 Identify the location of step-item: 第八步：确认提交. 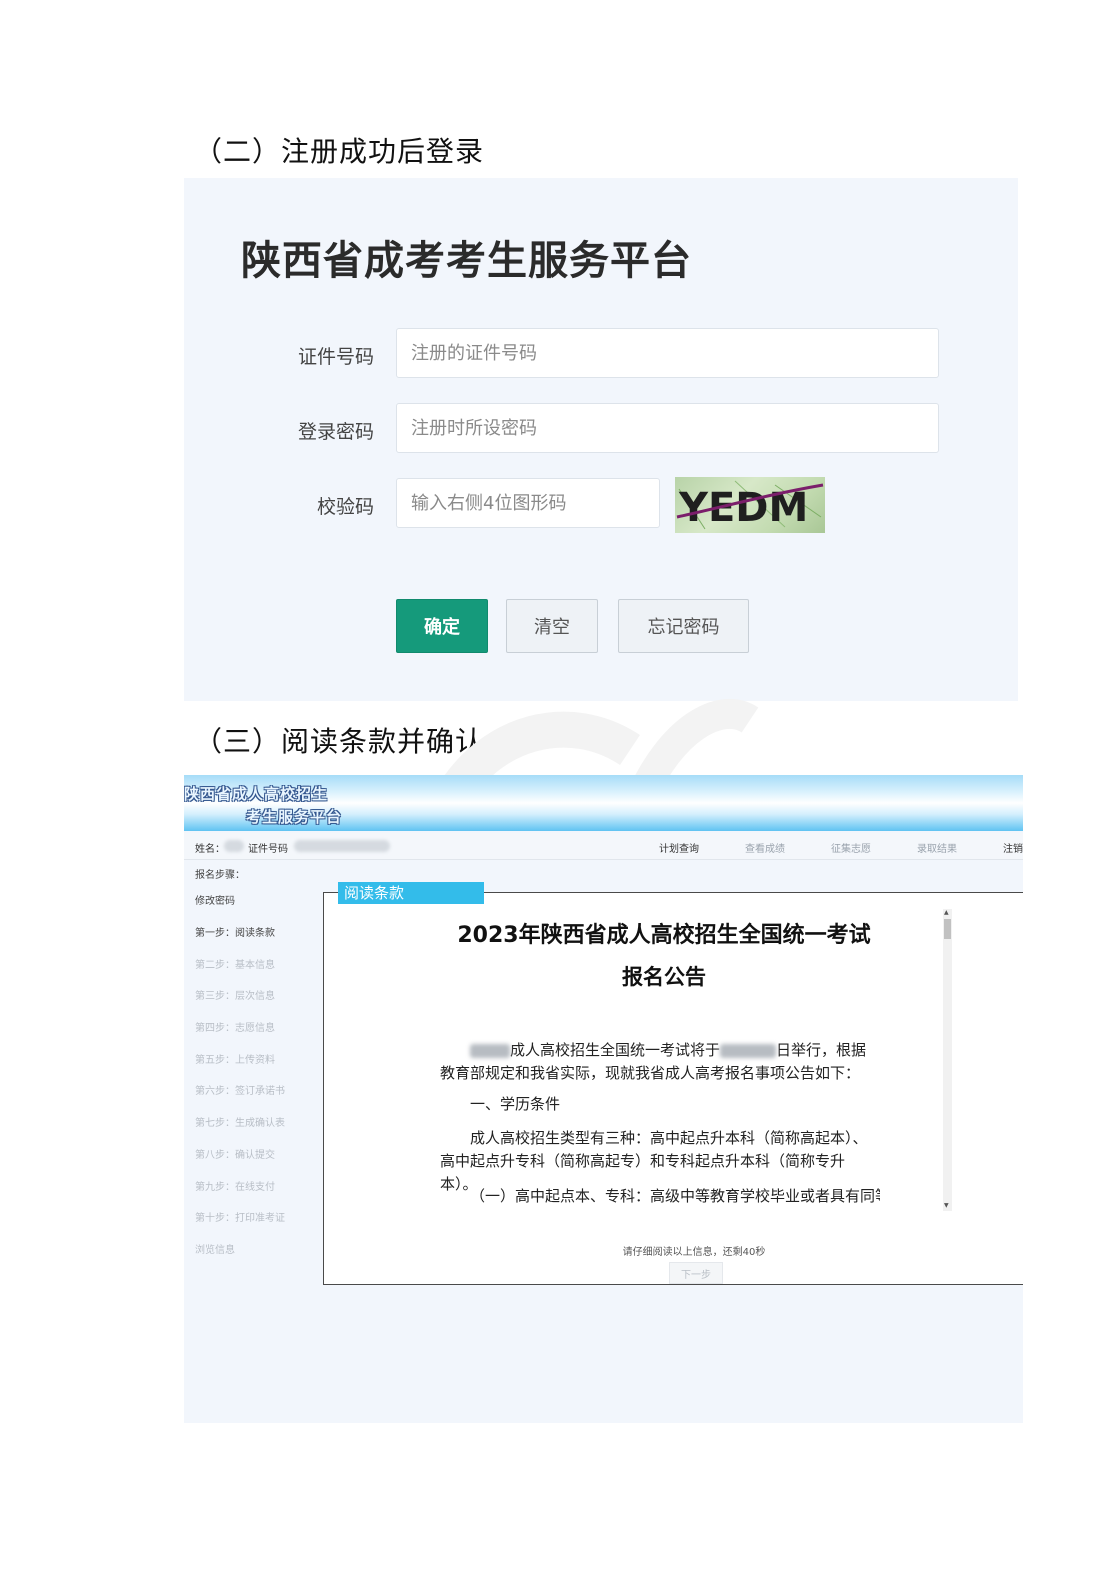
(235, 1153).